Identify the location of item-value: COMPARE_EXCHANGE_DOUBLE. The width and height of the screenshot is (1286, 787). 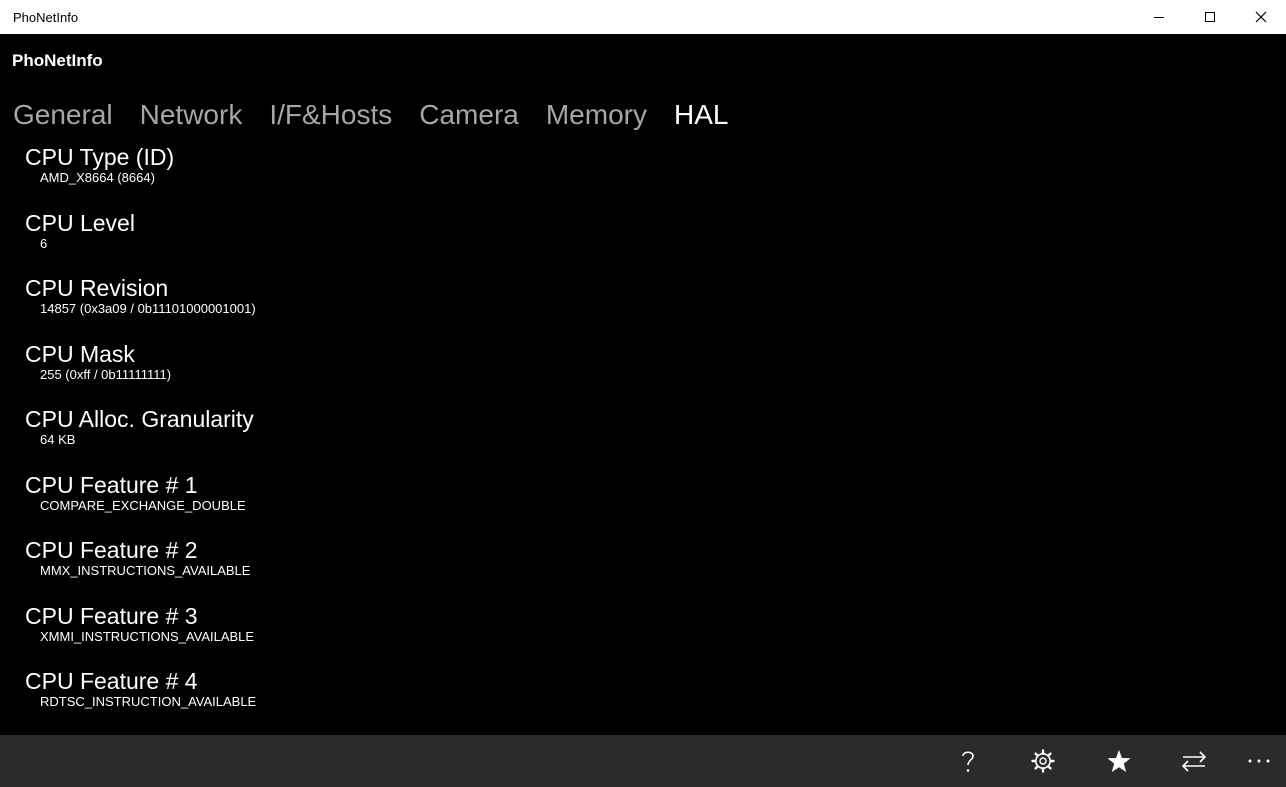
(143, 505).